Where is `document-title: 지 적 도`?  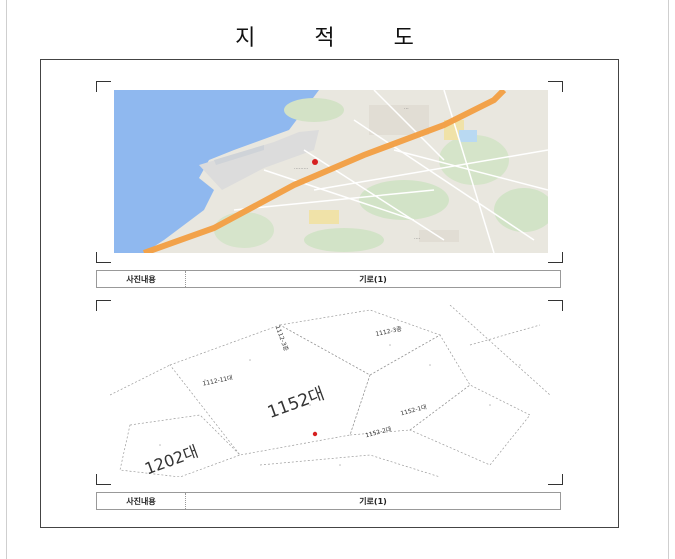 document-title: 지 적 도 is located at coordinates (337, 38).